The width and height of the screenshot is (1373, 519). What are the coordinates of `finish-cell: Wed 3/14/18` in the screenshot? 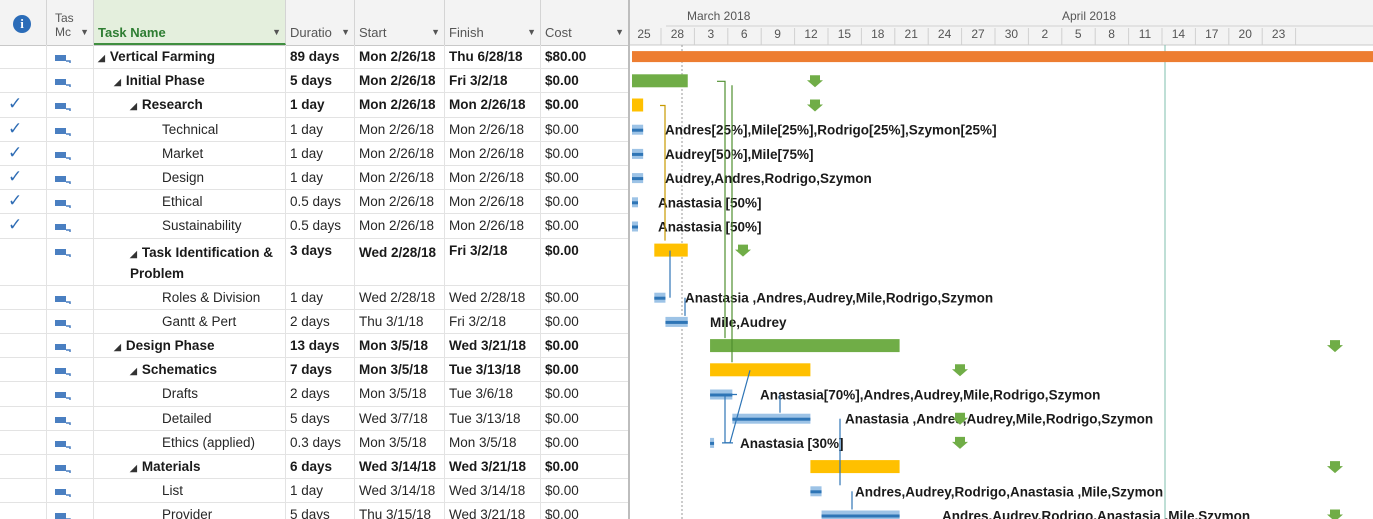 It's located at (493, 491).